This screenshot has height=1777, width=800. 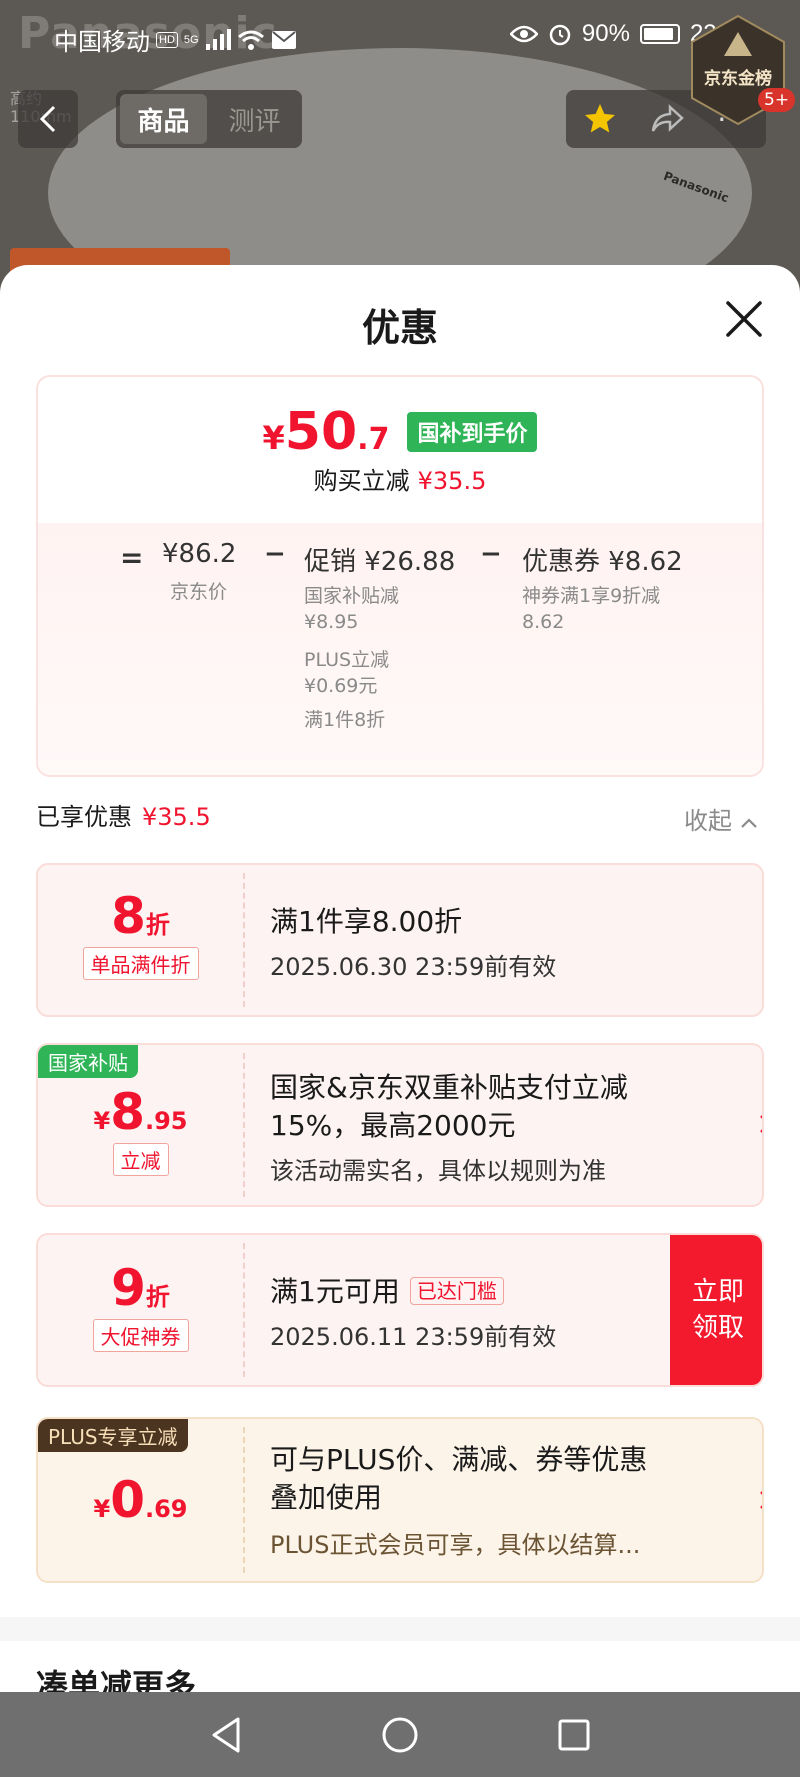 What do you see at coordinates (659, 34) in the screenshot?
I see `battery-icon` at bounding box center [659, 34].